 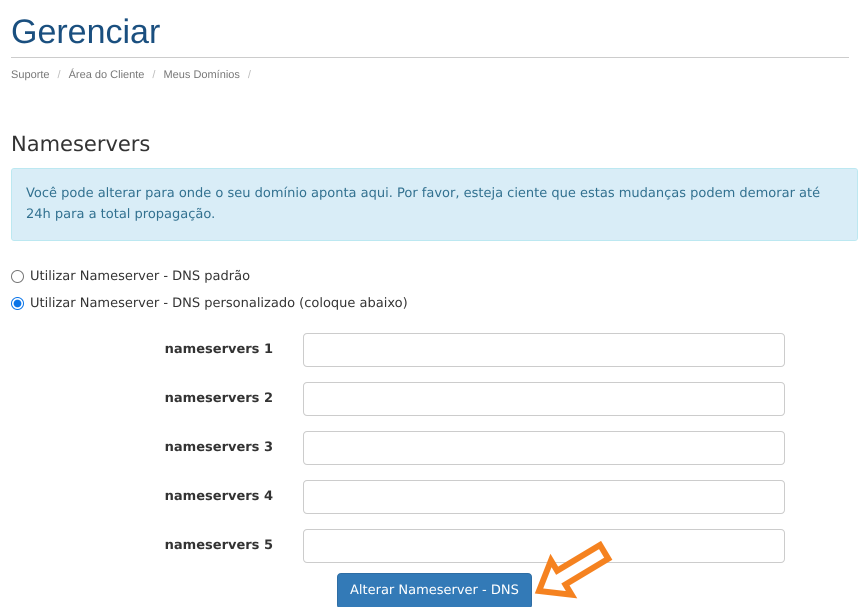 What do you see at coordinates (218, 349) in the screenshot?
I see `field-label: nameservers 1` at bounding box center [218, 349].